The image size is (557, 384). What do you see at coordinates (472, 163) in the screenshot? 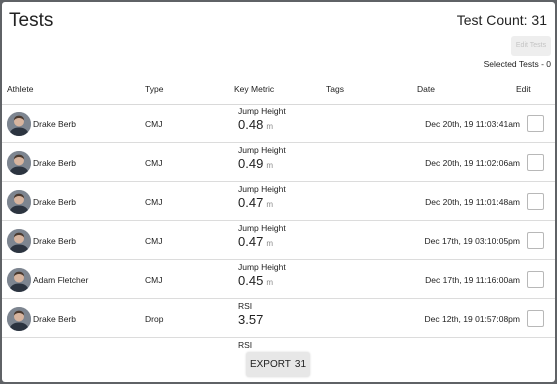
I see `test-date: Dec 20th, 19 11:02:06am` at bounding box center [472, 163].